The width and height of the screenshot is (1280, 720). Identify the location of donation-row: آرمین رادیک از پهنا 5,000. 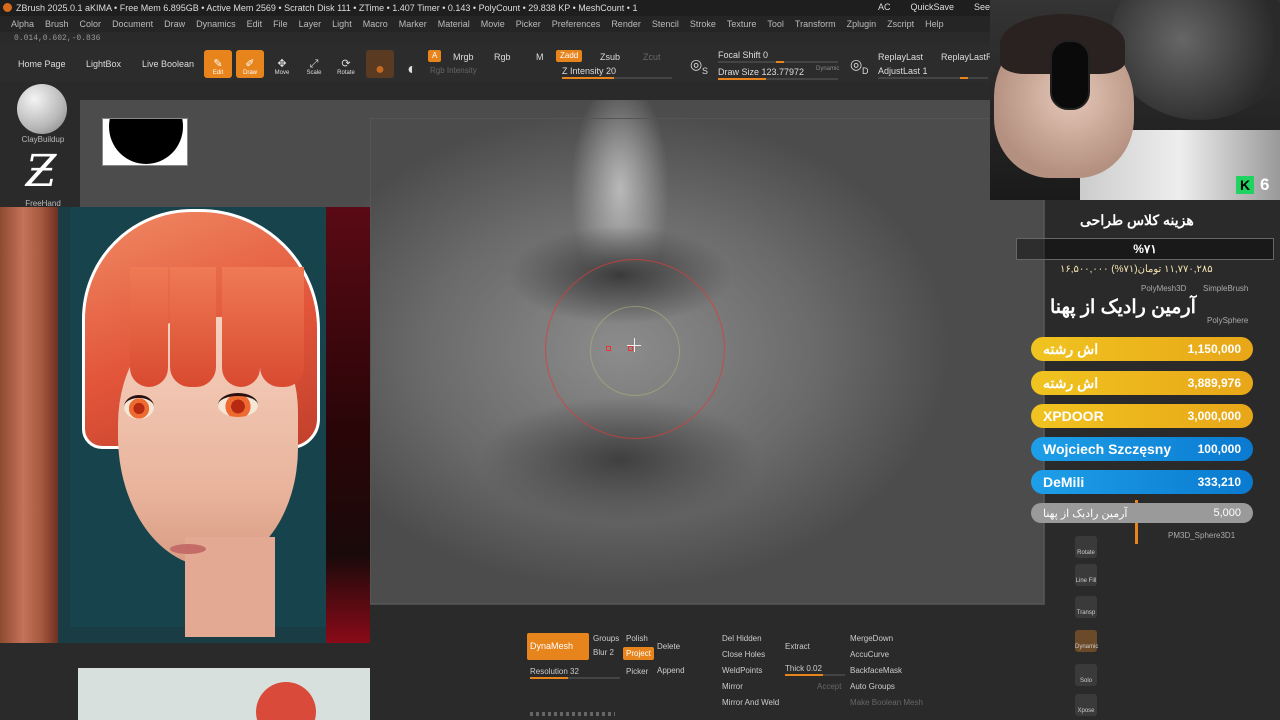
(1142, 513).